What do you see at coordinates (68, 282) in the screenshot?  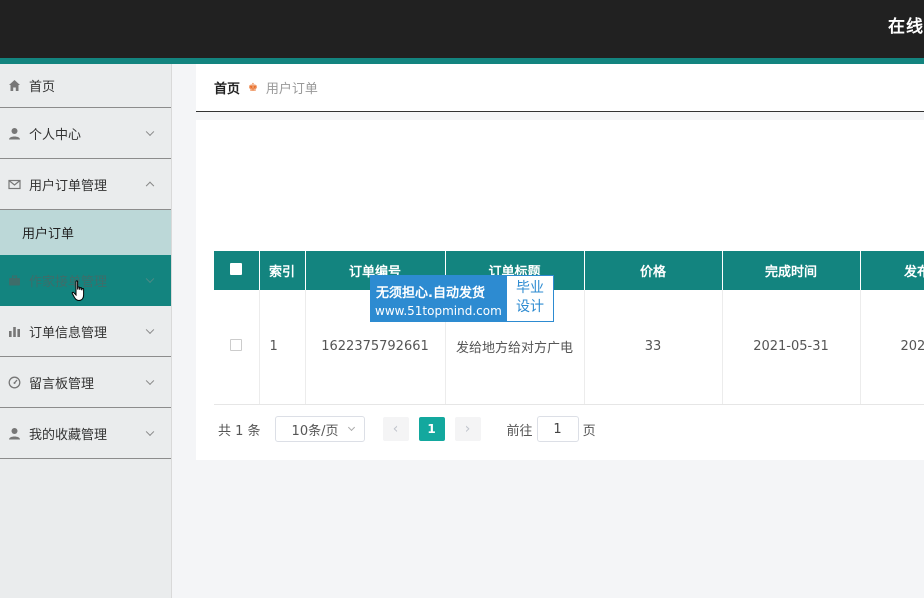 I see `sidebar-item-label: 作家接单管理` at bounding box center [68, 282].